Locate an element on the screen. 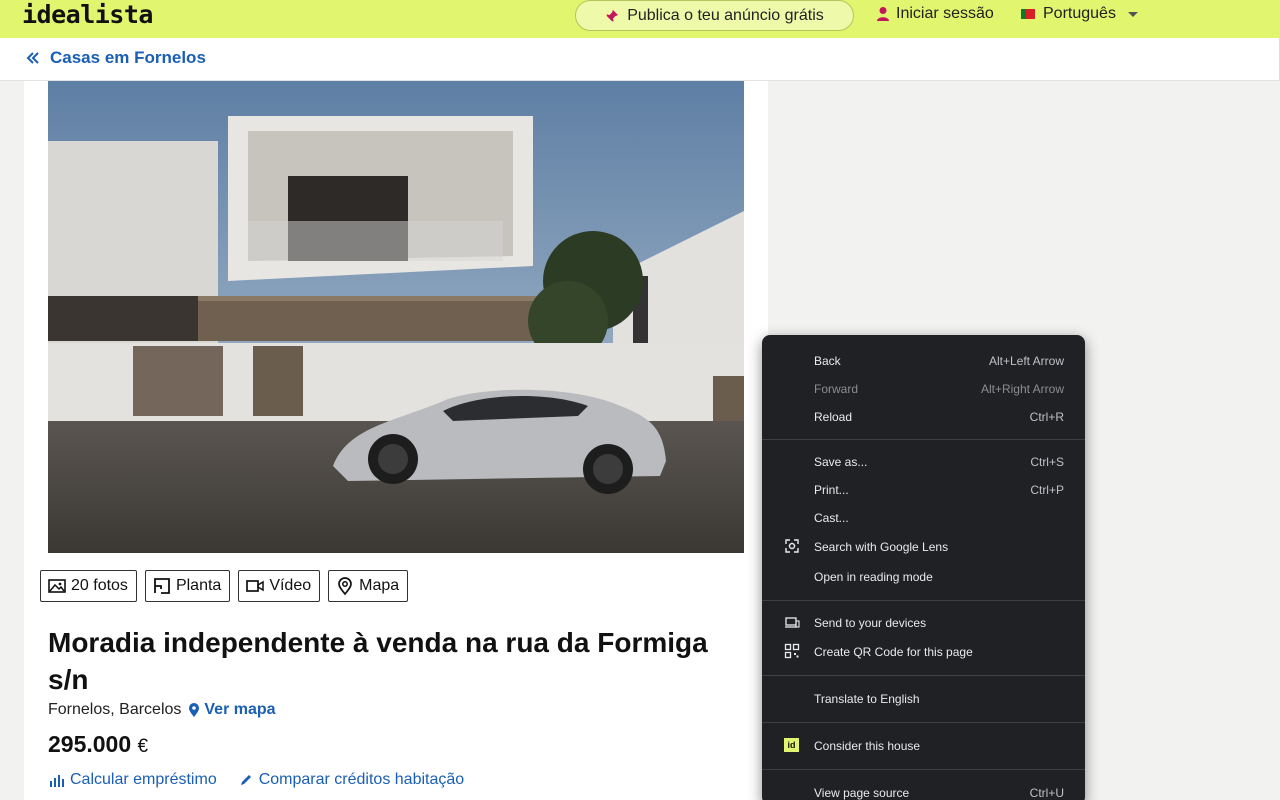  video-tab-label: Vídeo is located at coordinates (290, 585).